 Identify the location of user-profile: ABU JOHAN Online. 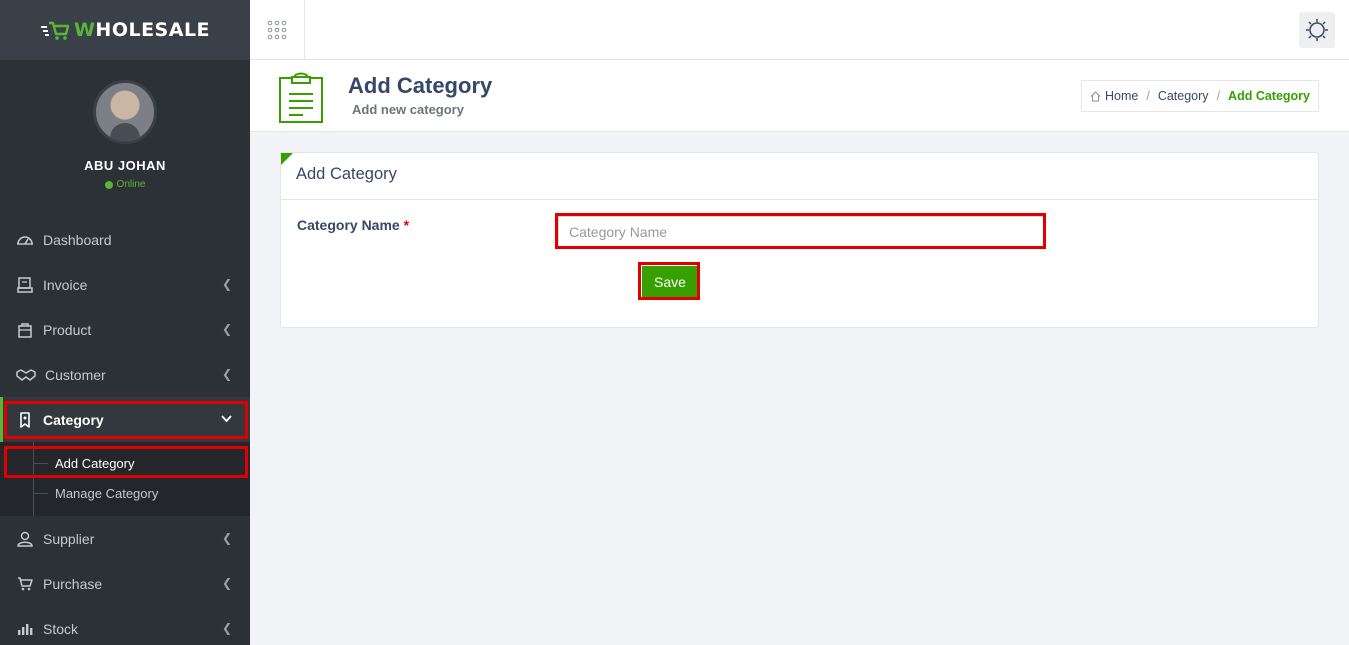
(125, 130).